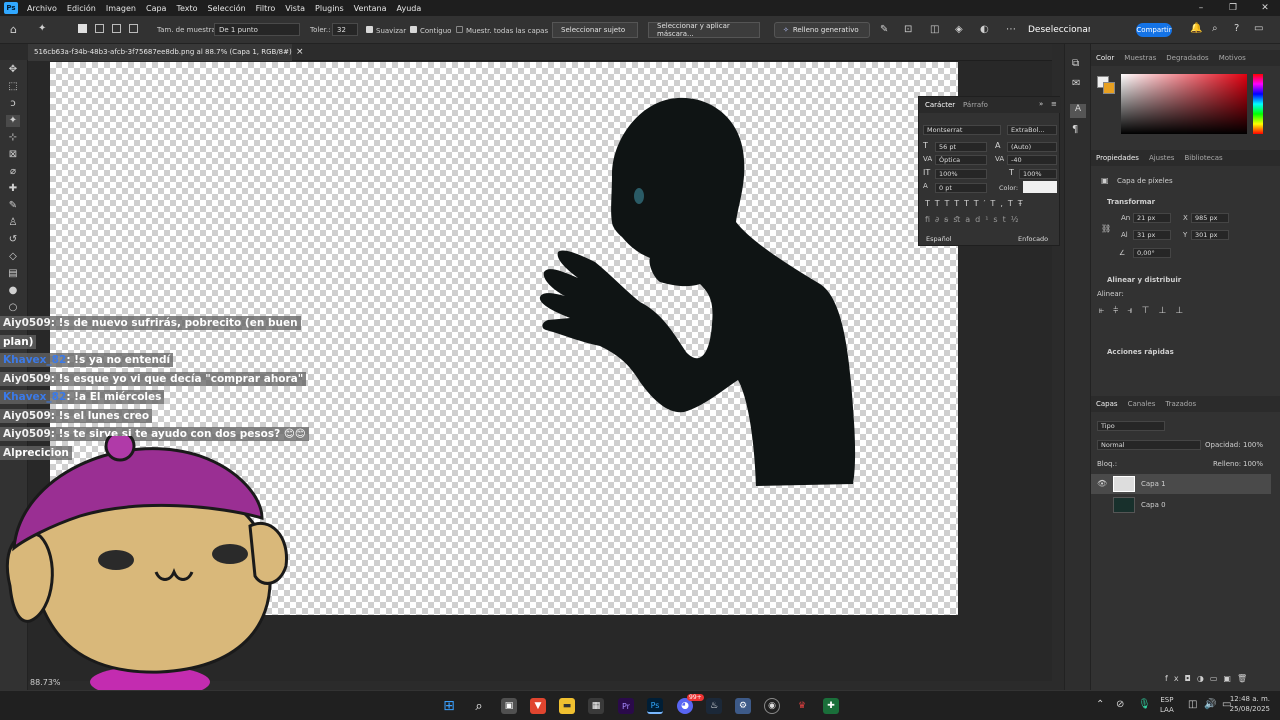 Image resolution: width=1280 pixels, height=720 pixels. What do you see at coordinates (13, 291) in the screenshot?
I see `blur-tool-icon: ●` at bounding box center [13, 291].